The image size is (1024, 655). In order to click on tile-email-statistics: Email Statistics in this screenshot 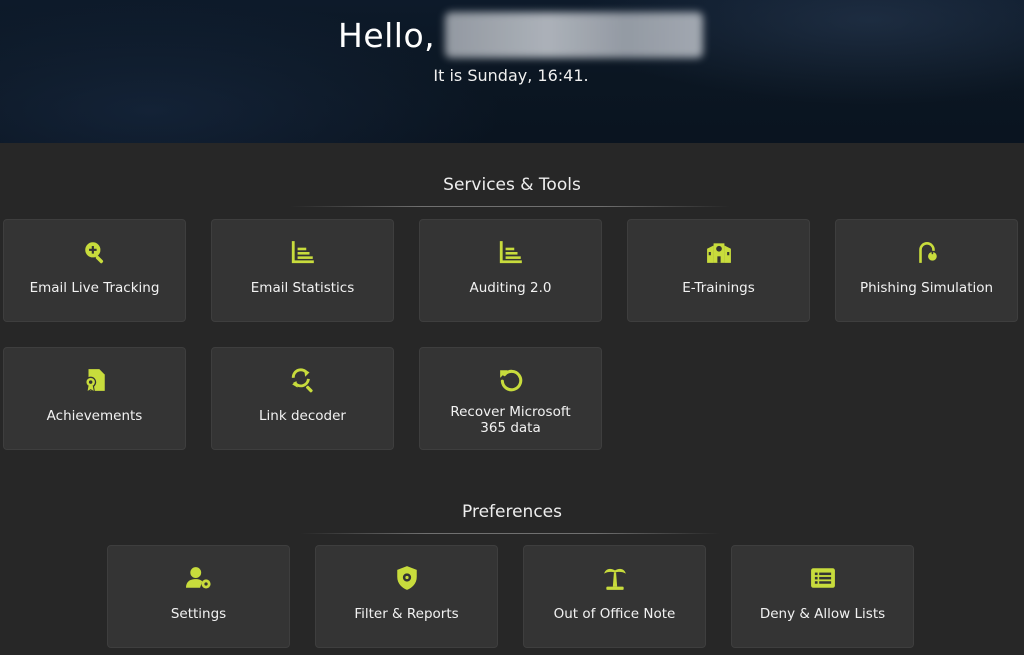, I will do `click(302, 270)`.